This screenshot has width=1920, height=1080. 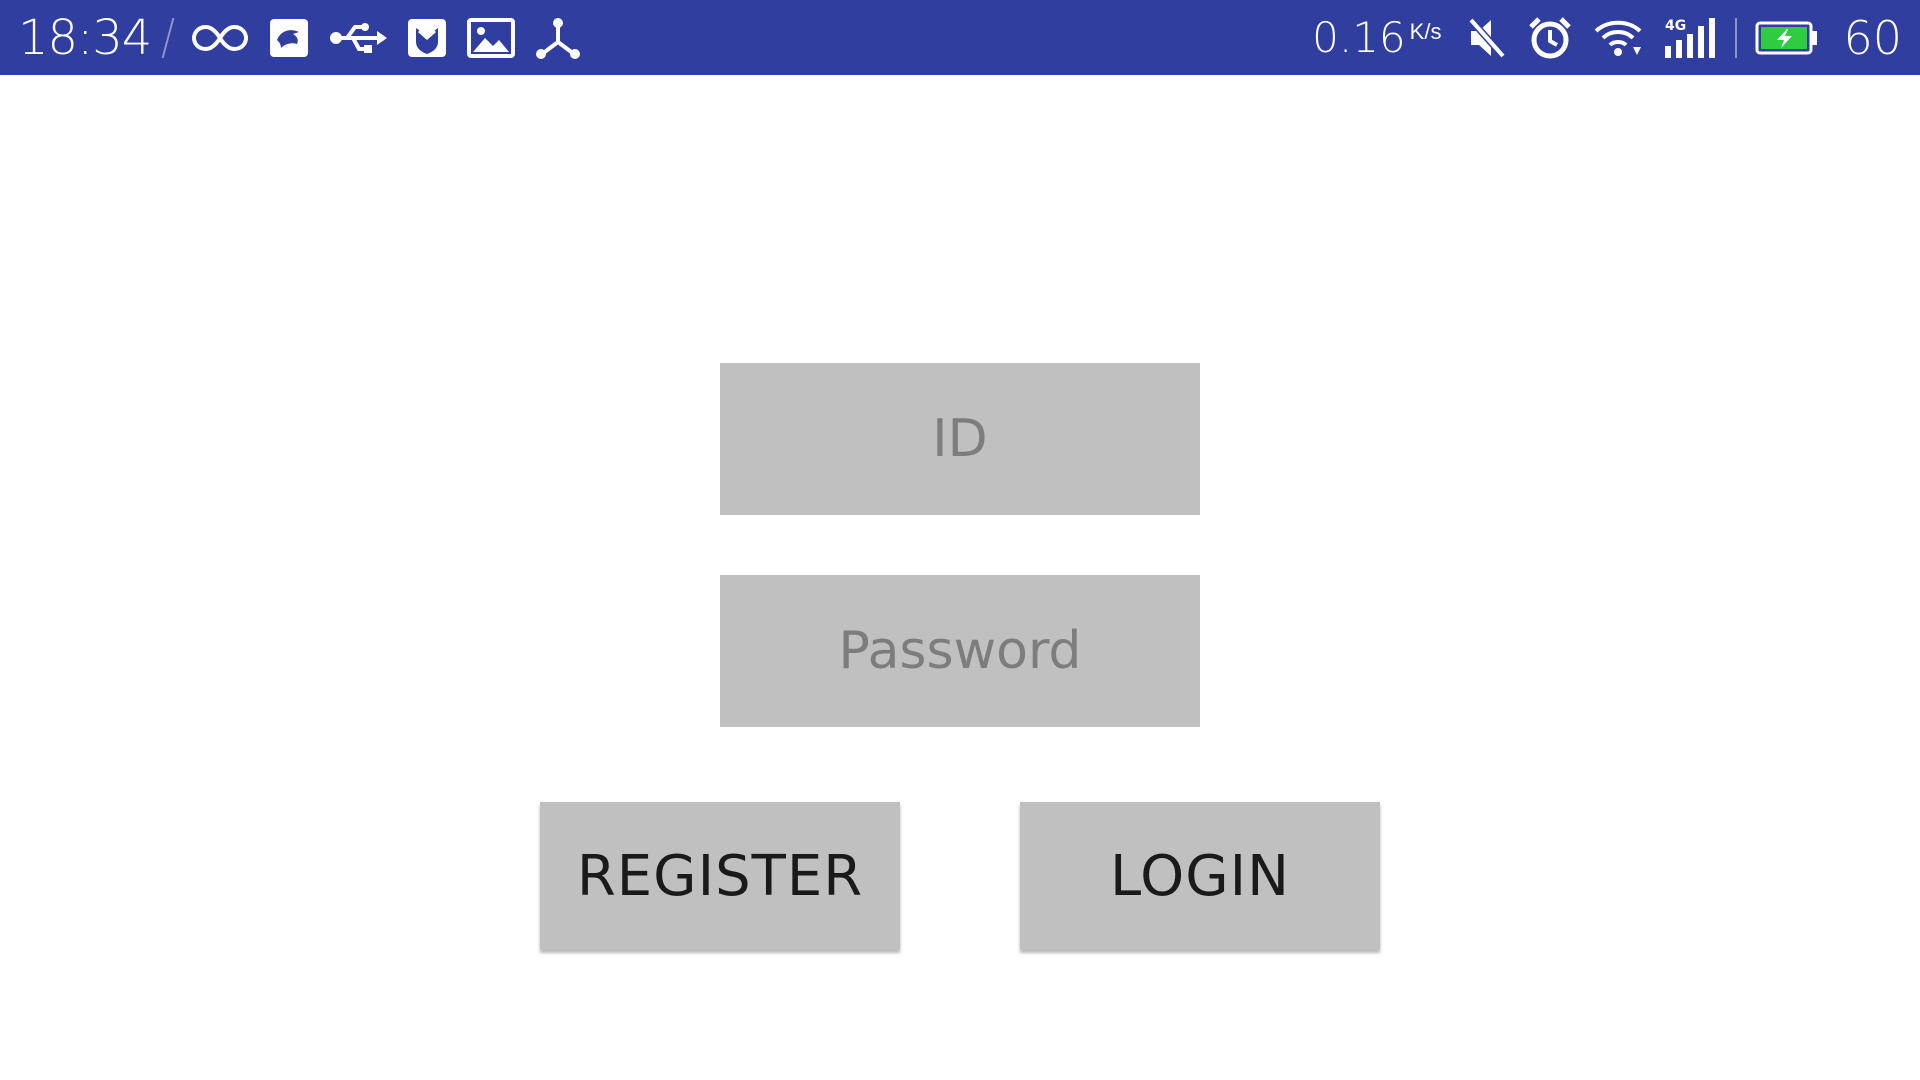 I want to click on network-type-label: 4G, so click(x=1675, y=26).